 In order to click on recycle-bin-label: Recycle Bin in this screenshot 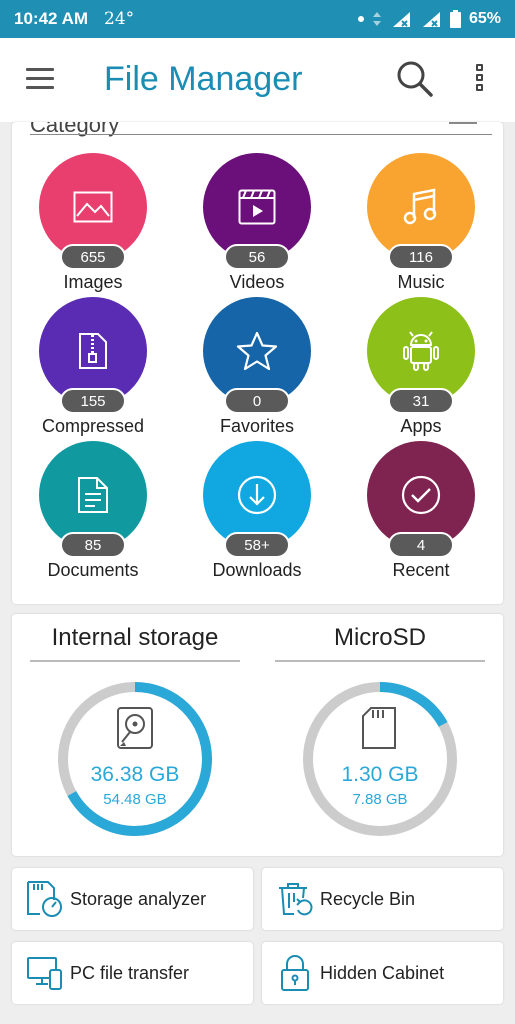, I will do `click(368, 898)`.